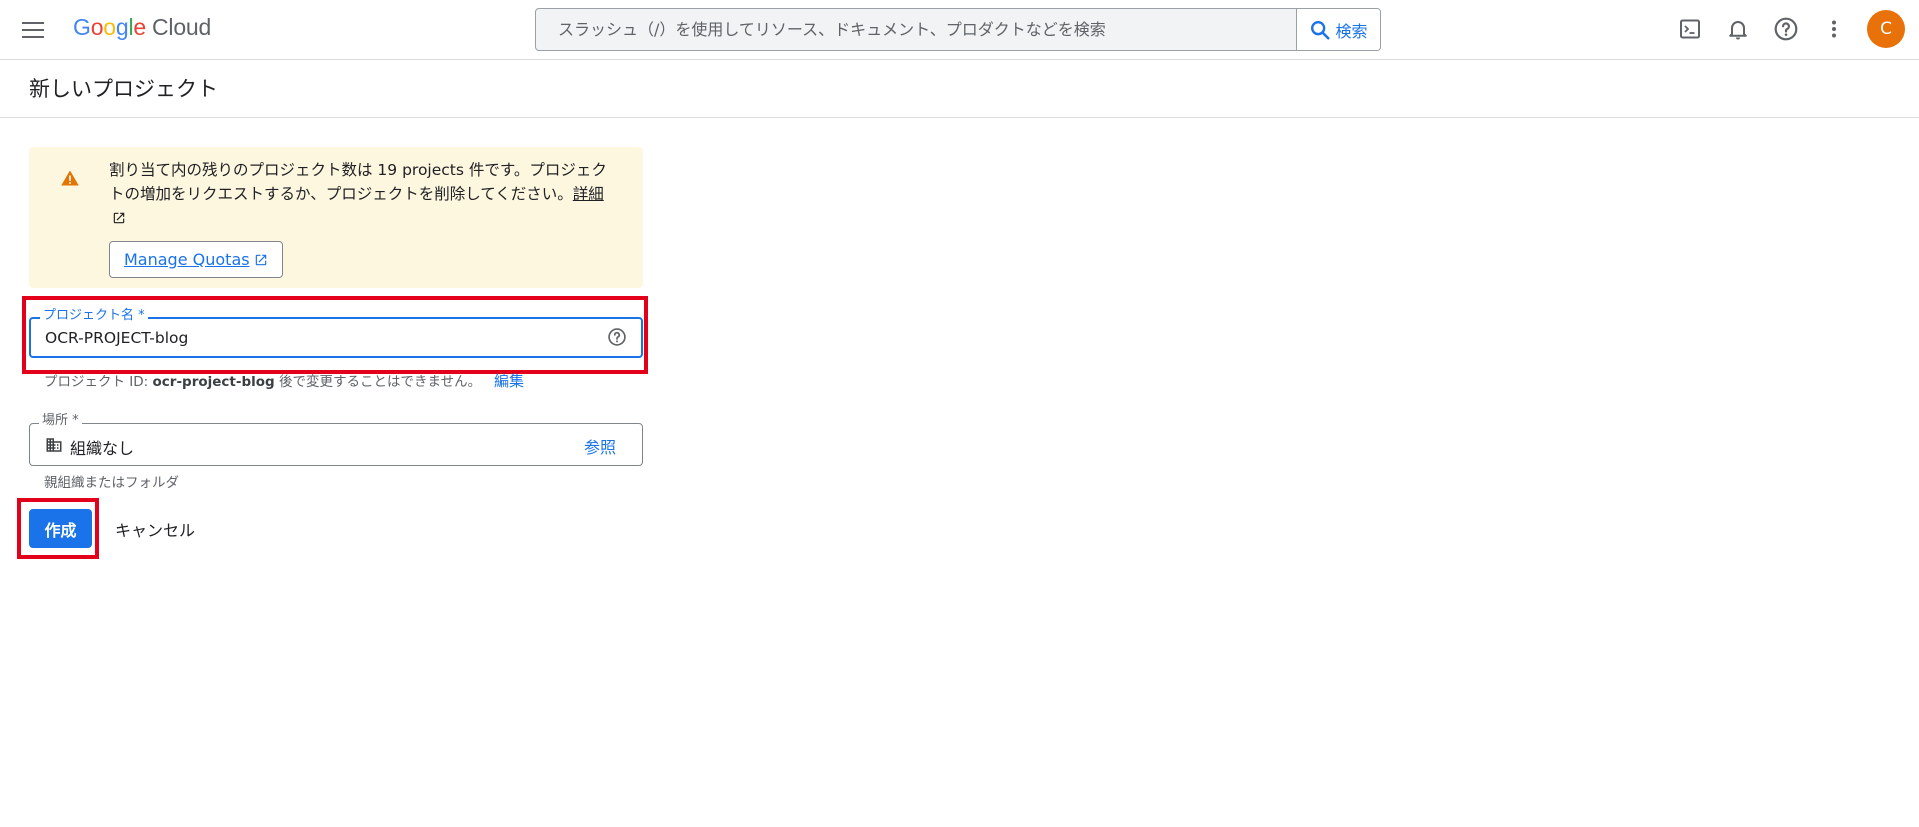 The height and width of the screenshot is (827, 1919). I want to click on avatar: C, so click(1886, 29).